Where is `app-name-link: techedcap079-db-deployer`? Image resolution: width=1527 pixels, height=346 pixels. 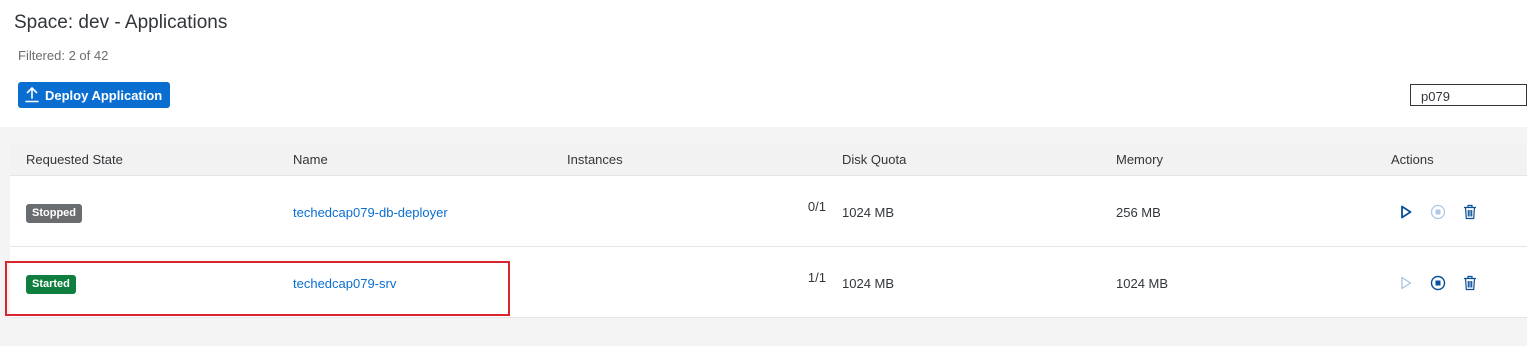 app-name-link: techedcap079-db-deployer is located at coordinates (370, 212).